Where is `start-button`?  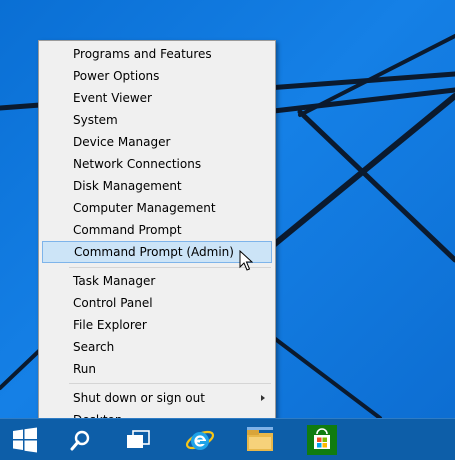
start-button is located at coordinates (25, 439).